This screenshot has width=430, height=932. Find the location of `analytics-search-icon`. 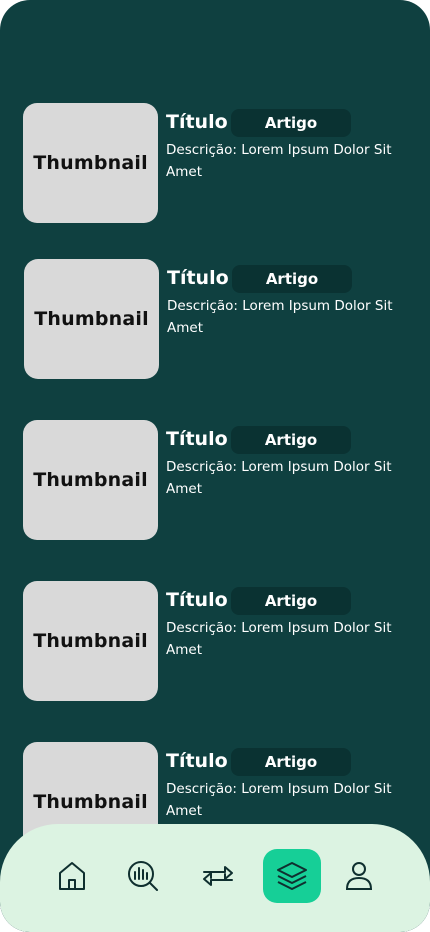

analytics-search-icon is located at coordinates (143, 876).